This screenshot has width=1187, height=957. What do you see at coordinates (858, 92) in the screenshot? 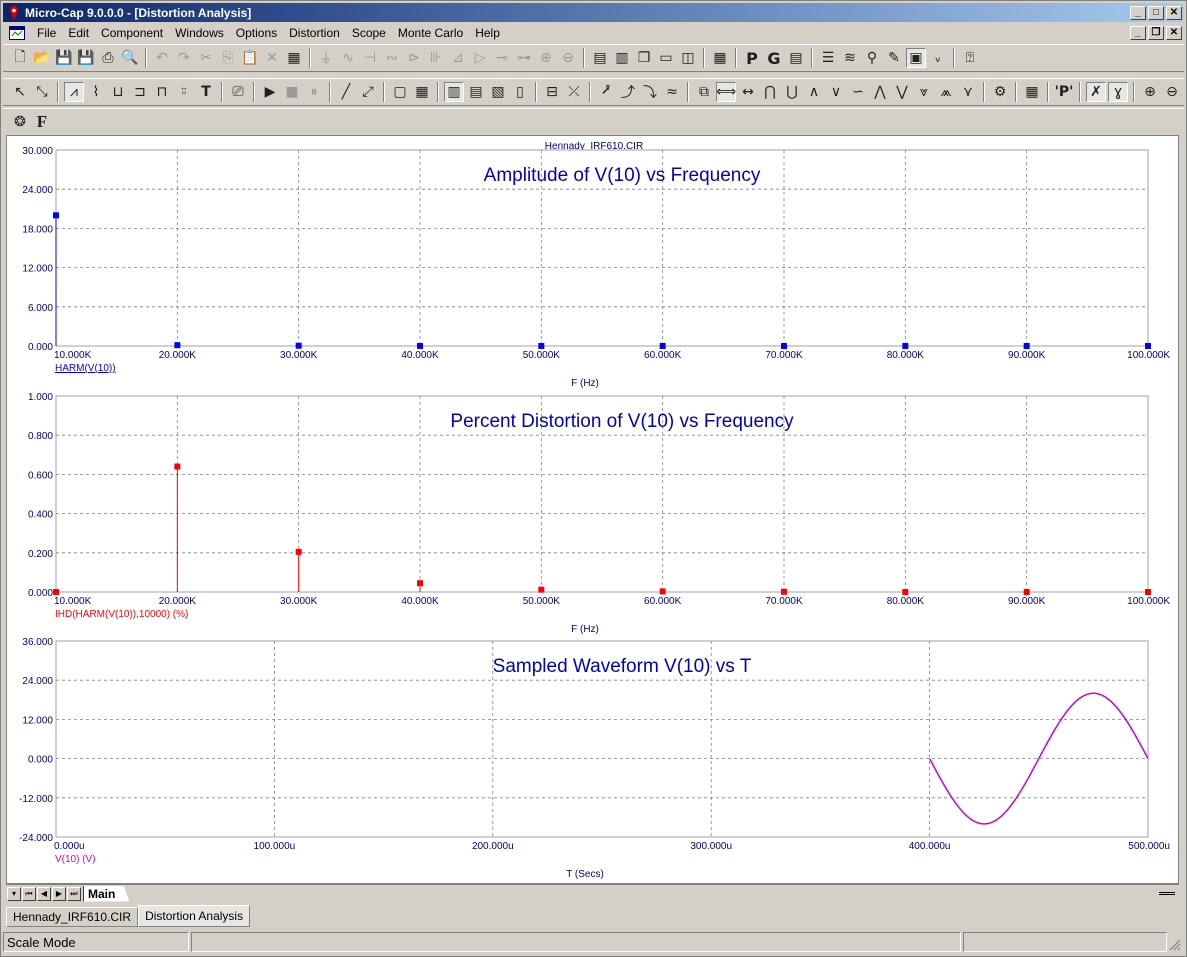
I see `inflection-icon: ∽` at bounding box center [858, 92].